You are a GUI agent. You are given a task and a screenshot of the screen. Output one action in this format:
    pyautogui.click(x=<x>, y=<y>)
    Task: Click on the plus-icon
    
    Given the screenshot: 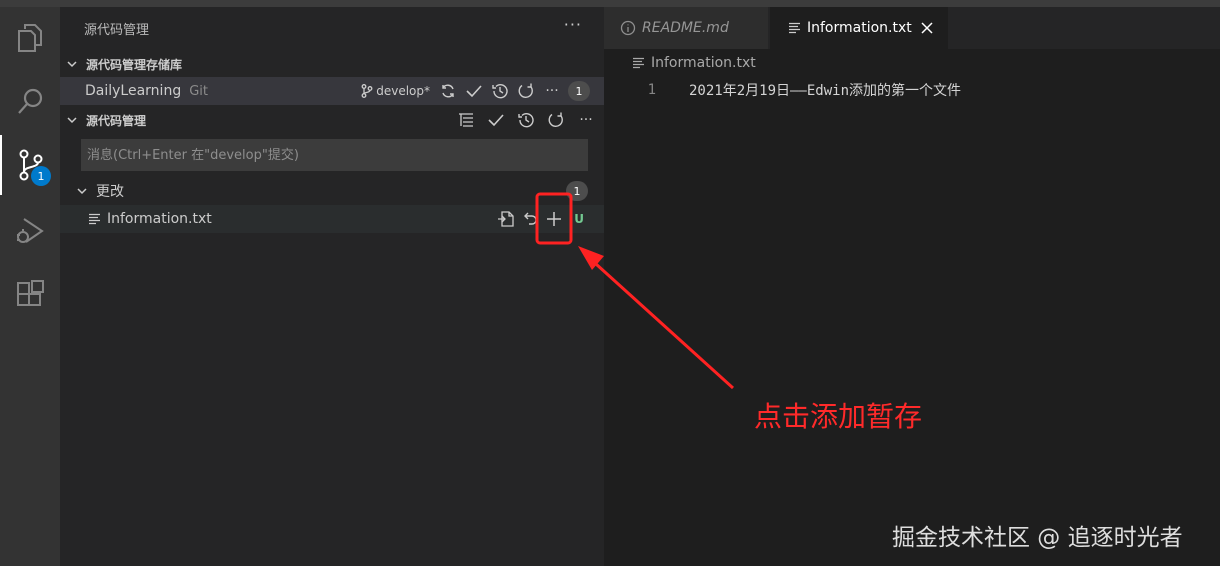 What is the action you would take?
    pyautogui.click(x=554, y=219)
    